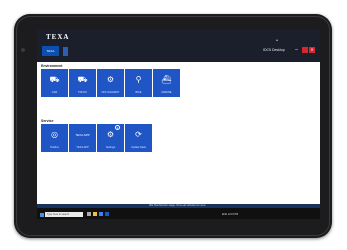 This screenshot has height=250, width=347. I want to click on toolbox-icon: ◎, so click(54, 134).